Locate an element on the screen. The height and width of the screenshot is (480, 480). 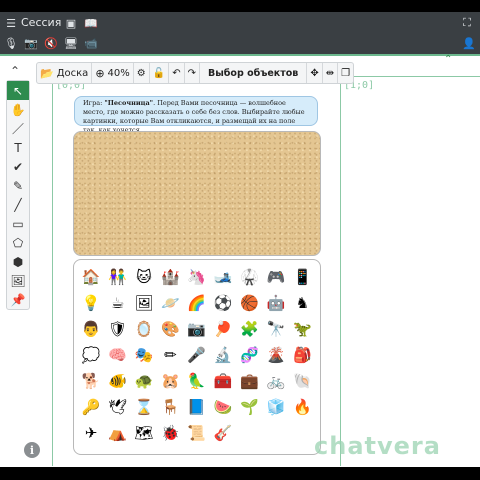
sandbox-item-icon: 🪑 is located at coordinates (170, 407).